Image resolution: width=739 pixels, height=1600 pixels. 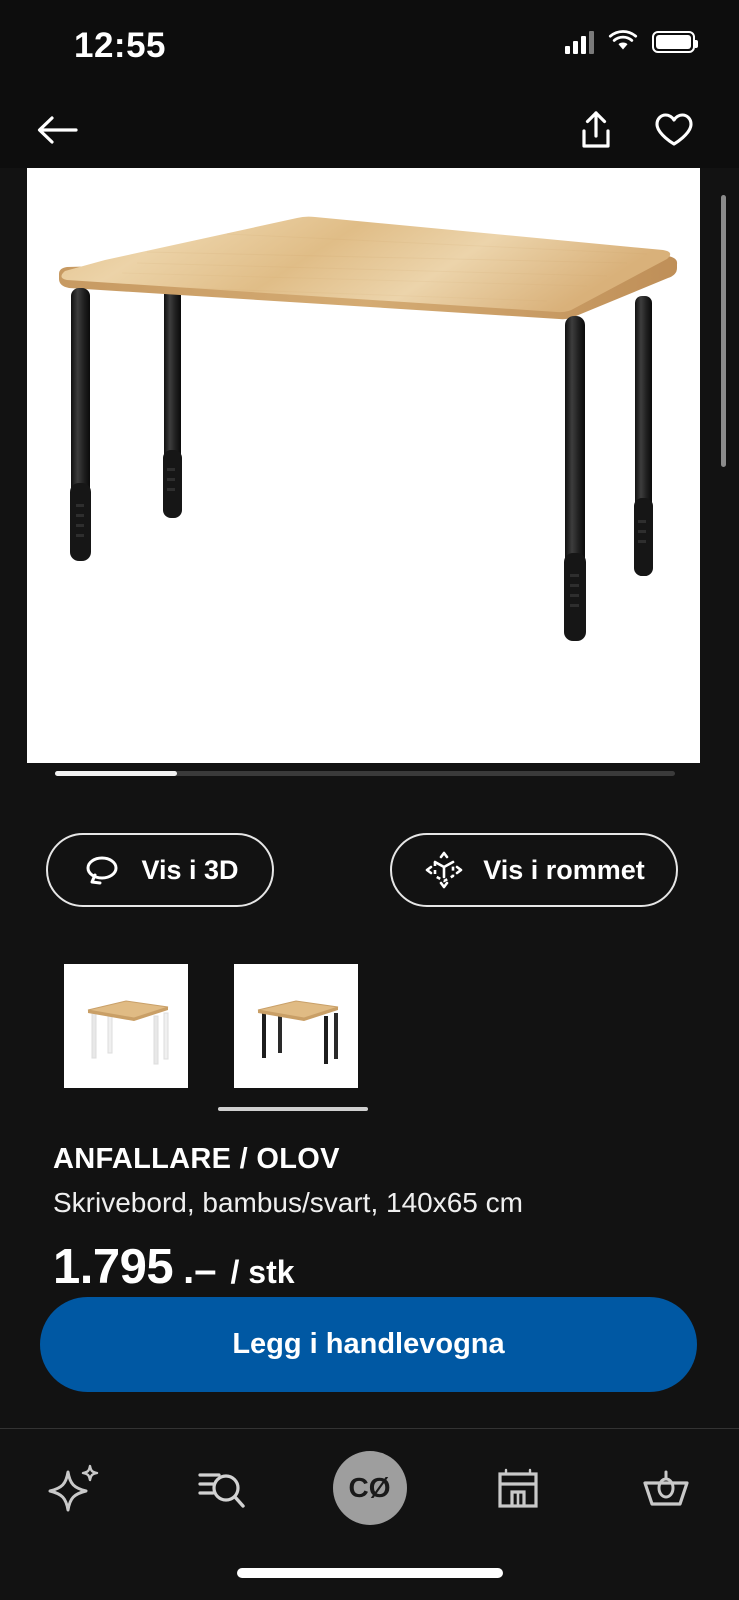 I want to click on tab-cart, so click(x=665, y=1488).